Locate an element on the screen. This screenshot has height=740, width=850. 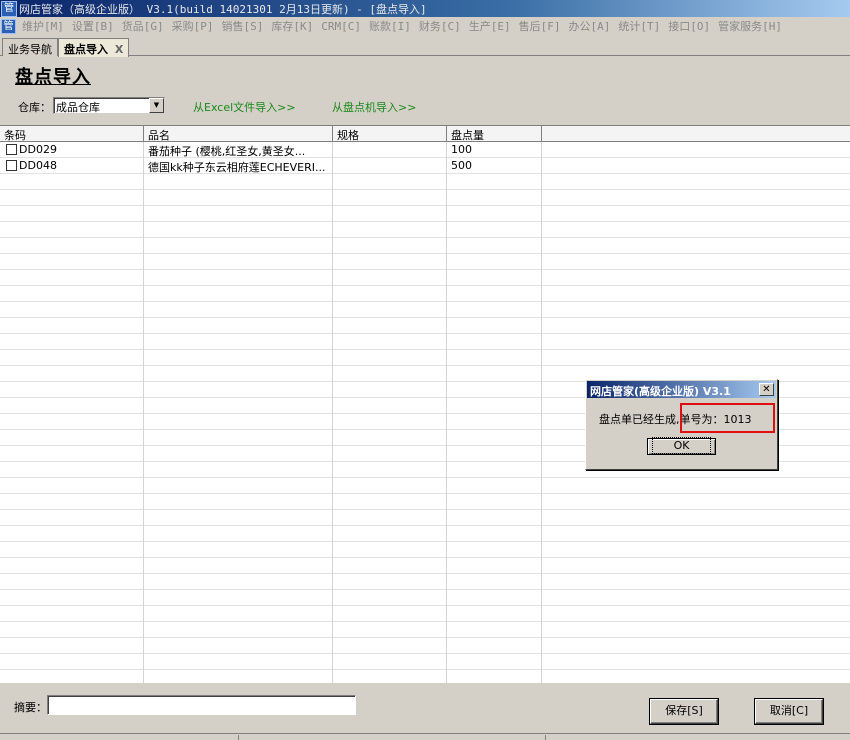
column-header-qty: 盘点量 is located at coordinates (494, 134).